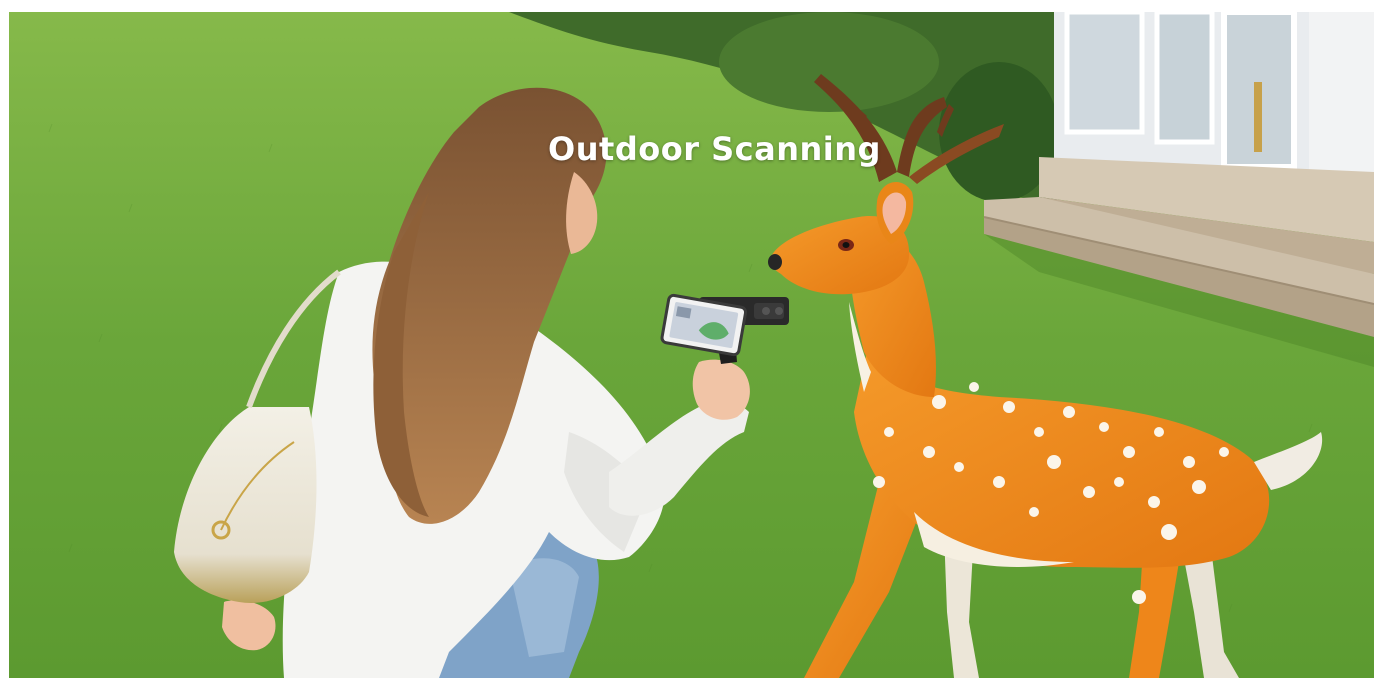 The height and width of the screenshot is (678, 1385). What do you see at coordinates (714, 149) in the screenshot?
I see `banner-headline: Outdoor Scanning` at bounding box center [714, 149].